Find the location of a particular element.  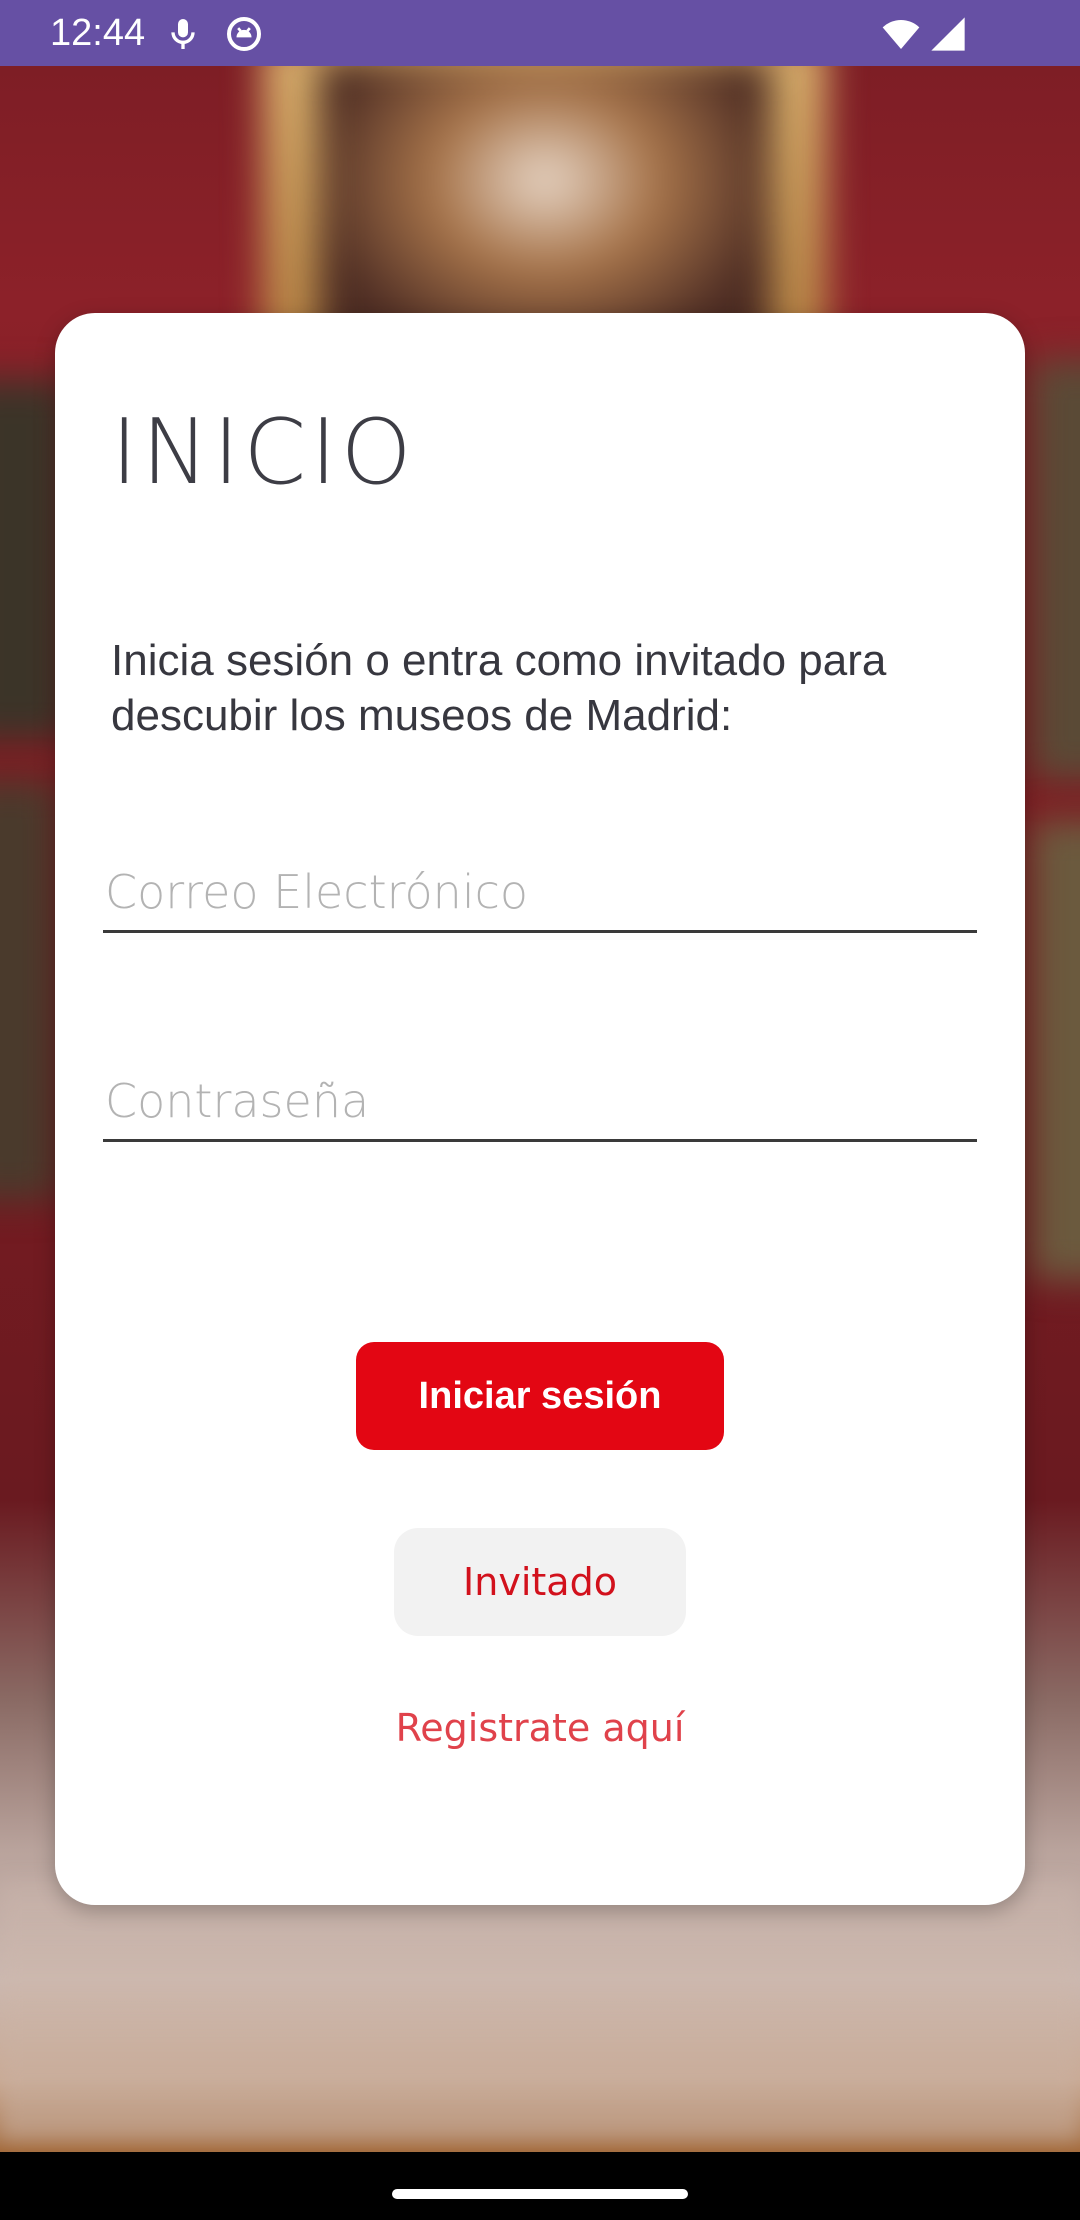

login-button: Iniciar sesión is located at coordinates (540, 1396).